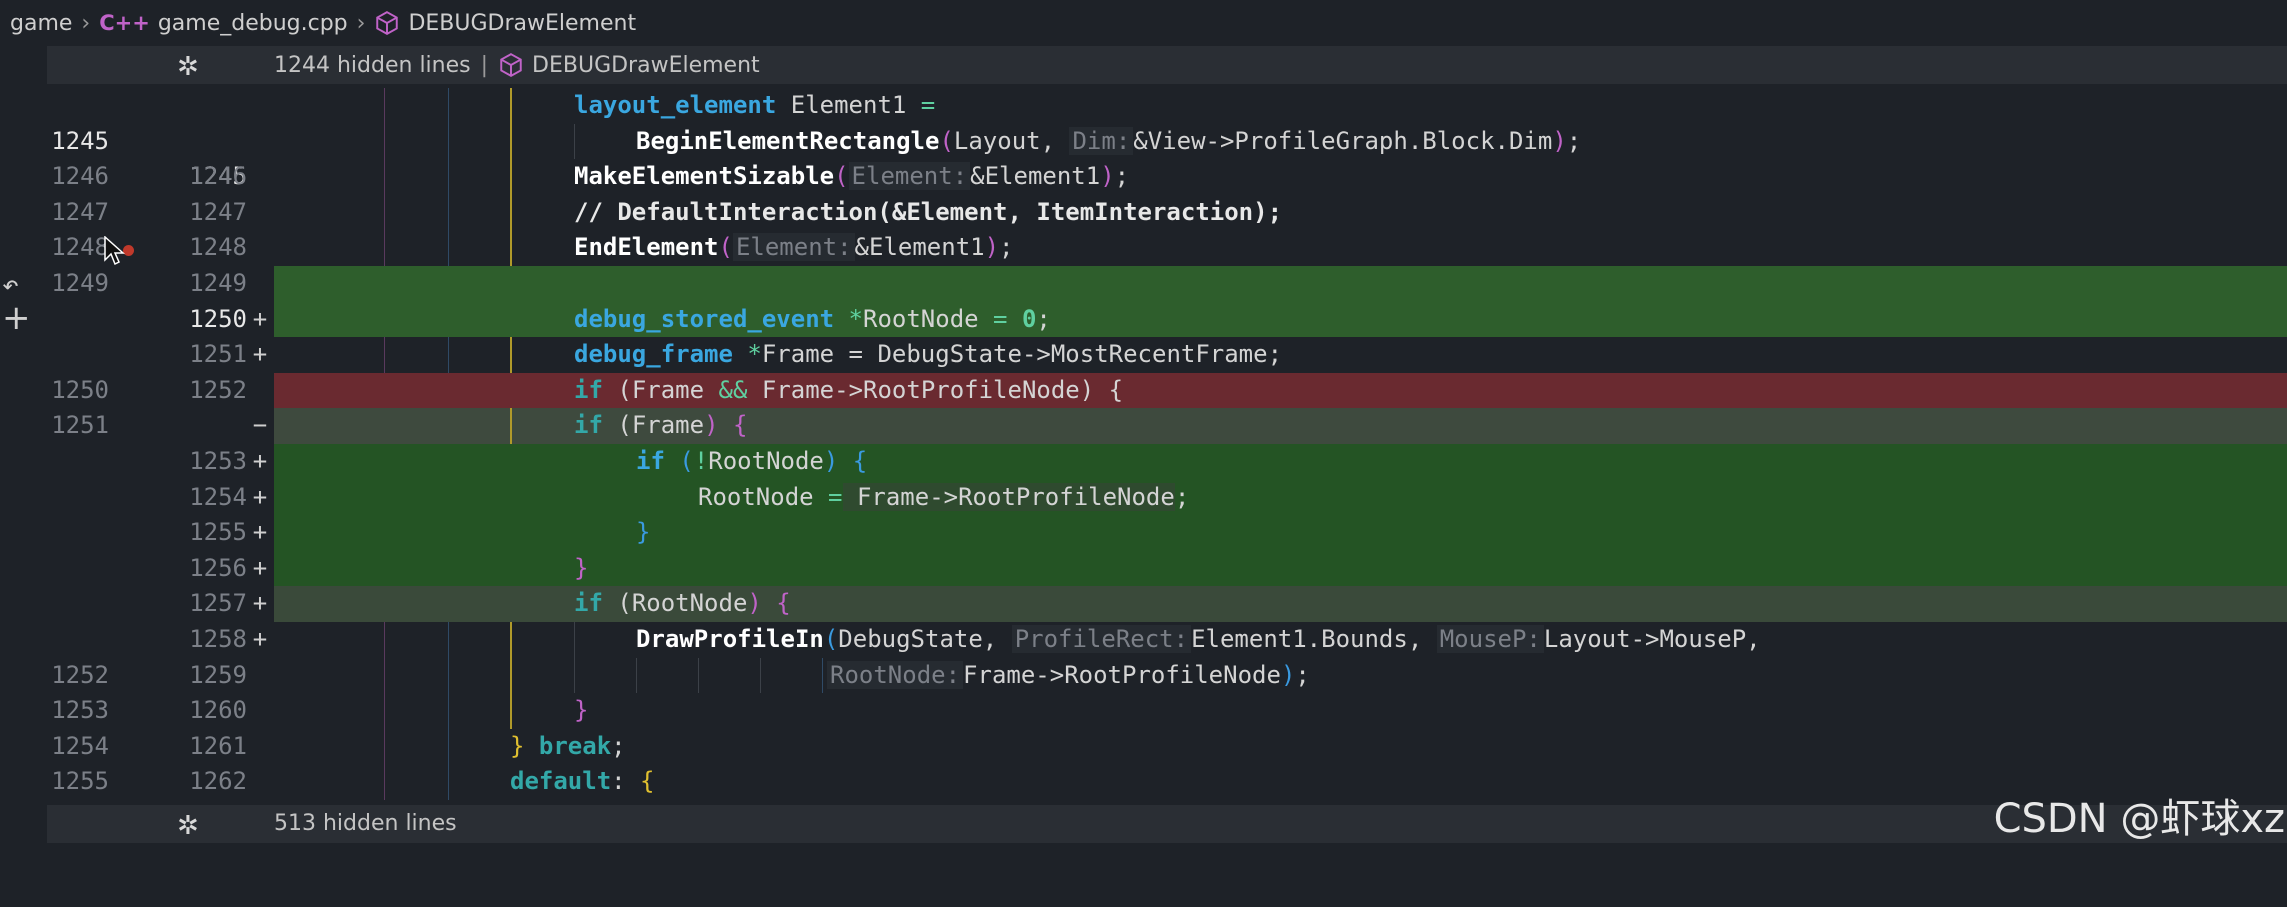 This screenshot has height=907, width=2287. Describe the element at coordinates (1167, 548) in the screenshot. I see `code-line-added: 1256 + }` at that location.